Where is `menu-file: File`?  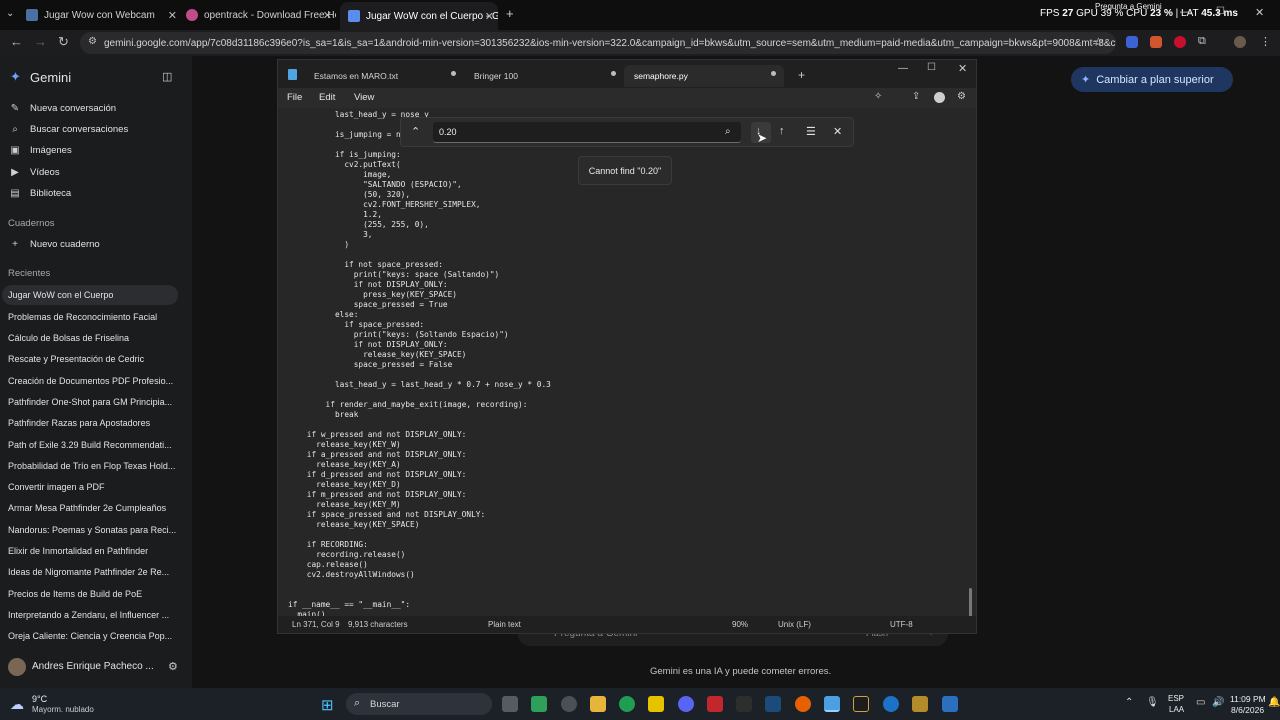 menu-file: File is located at coordinates (294, 97).